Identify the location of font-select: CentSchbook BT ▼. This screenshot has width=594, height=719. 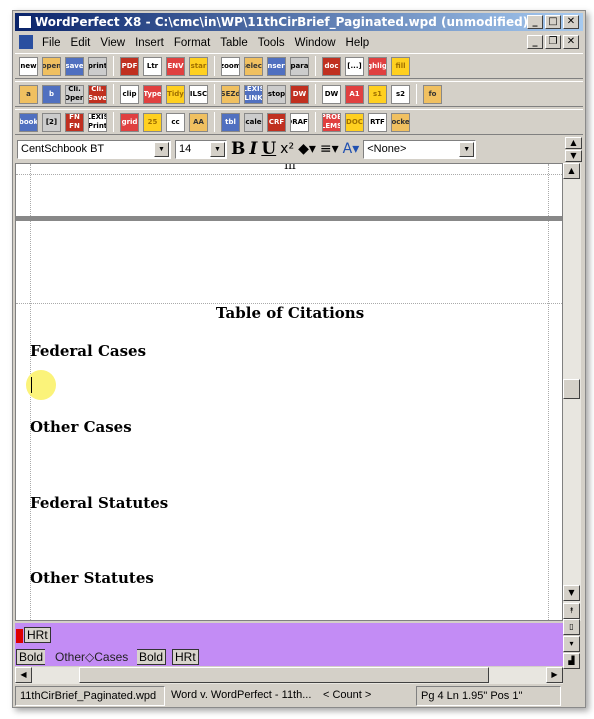
(94, 149).